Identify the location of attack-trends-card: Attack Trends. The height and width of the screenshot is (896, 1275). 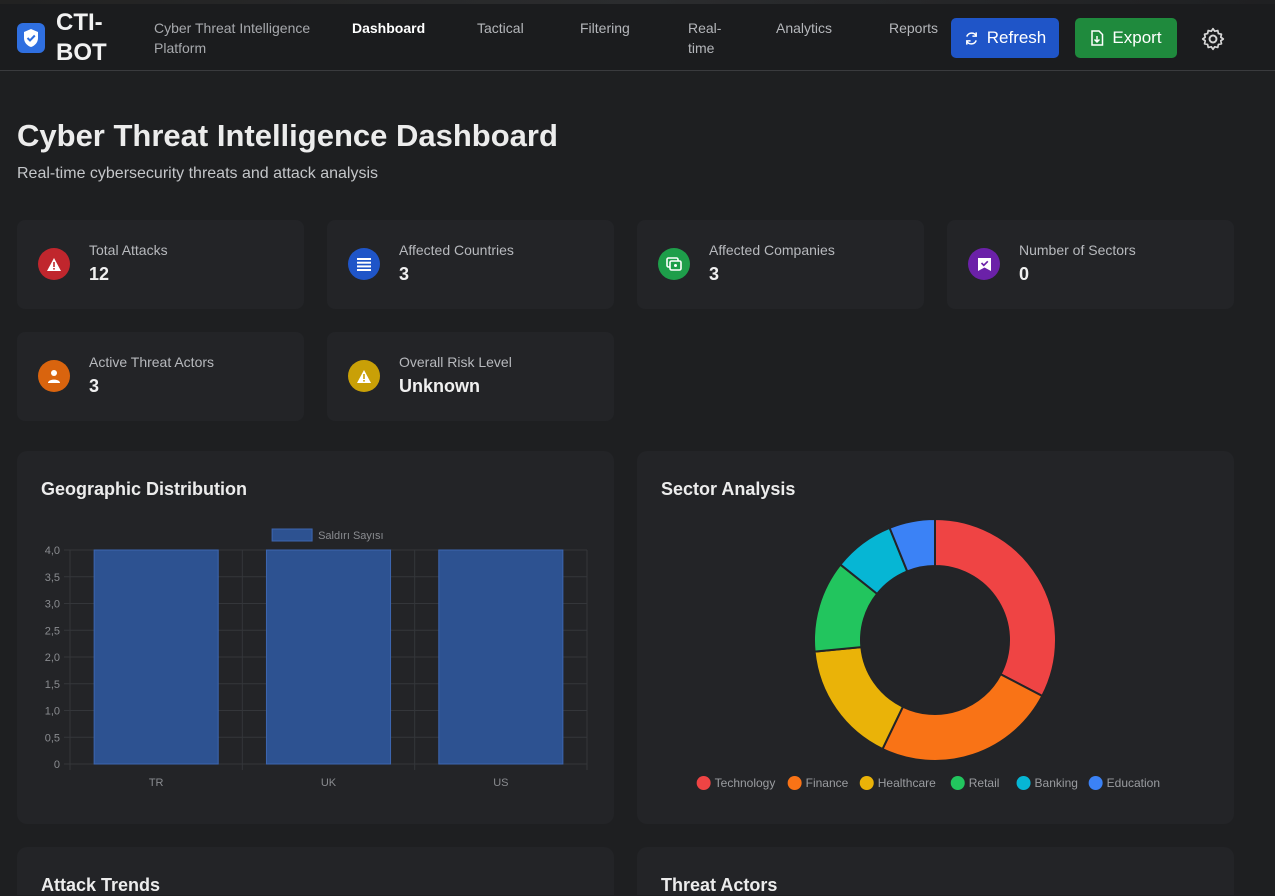
(315, 871).